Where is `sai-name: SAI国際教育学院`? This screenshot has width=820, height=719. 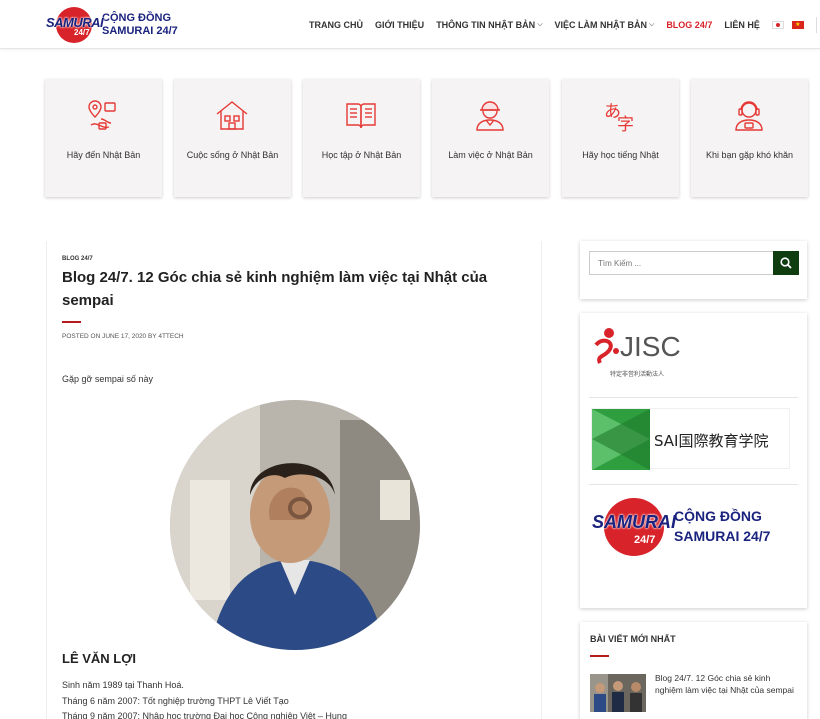
sai-name: SAI国際教育学院 is located at coordinates (711, 441).